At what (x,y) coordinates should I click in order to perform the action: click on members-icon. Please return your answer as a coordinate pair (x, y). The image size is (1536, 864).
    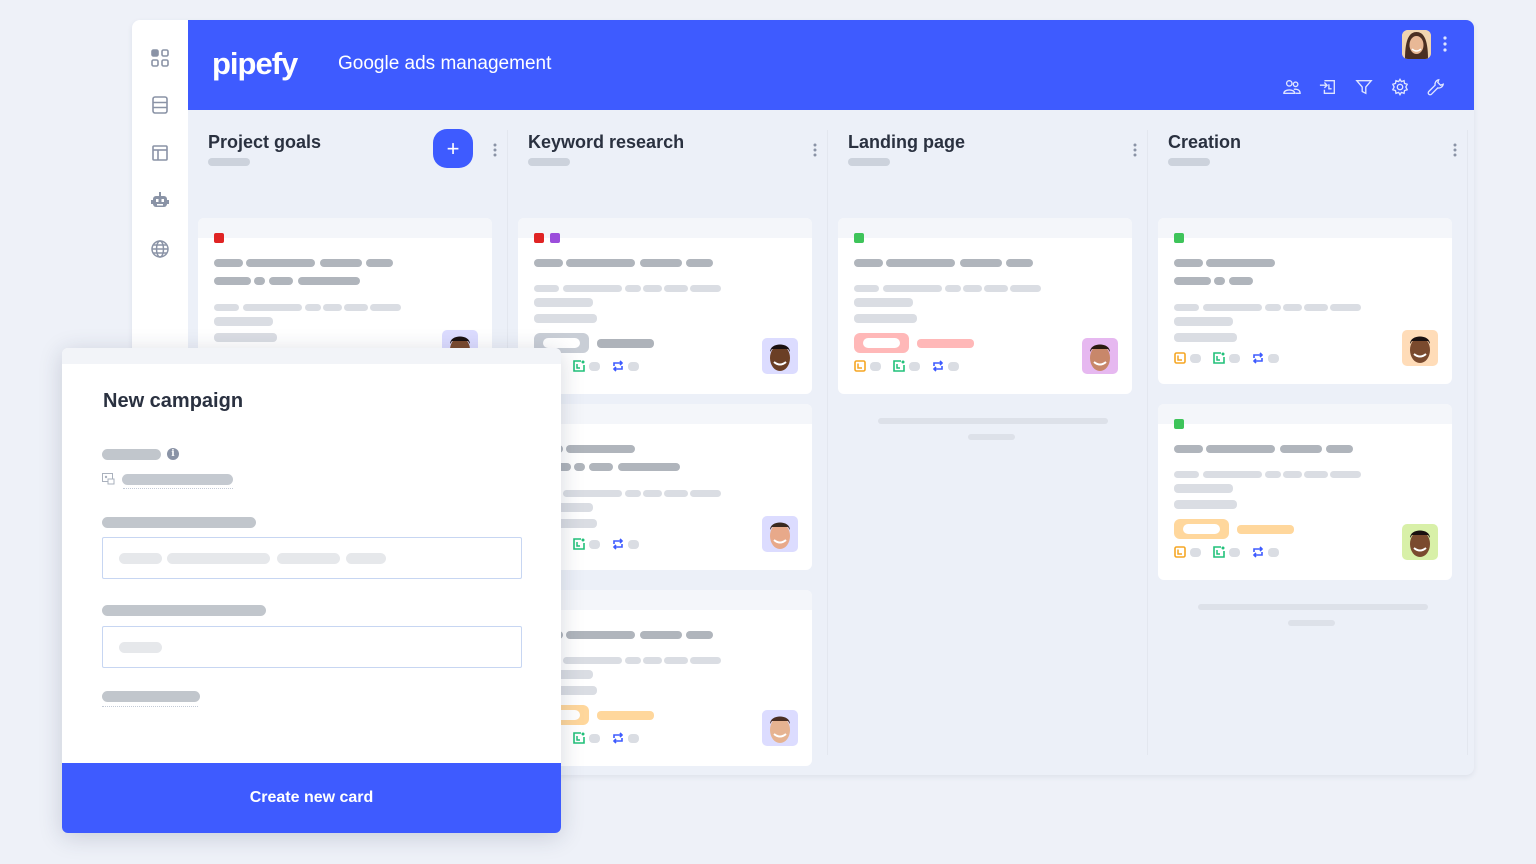
    Looking at the image, I should click on (1292, 87).